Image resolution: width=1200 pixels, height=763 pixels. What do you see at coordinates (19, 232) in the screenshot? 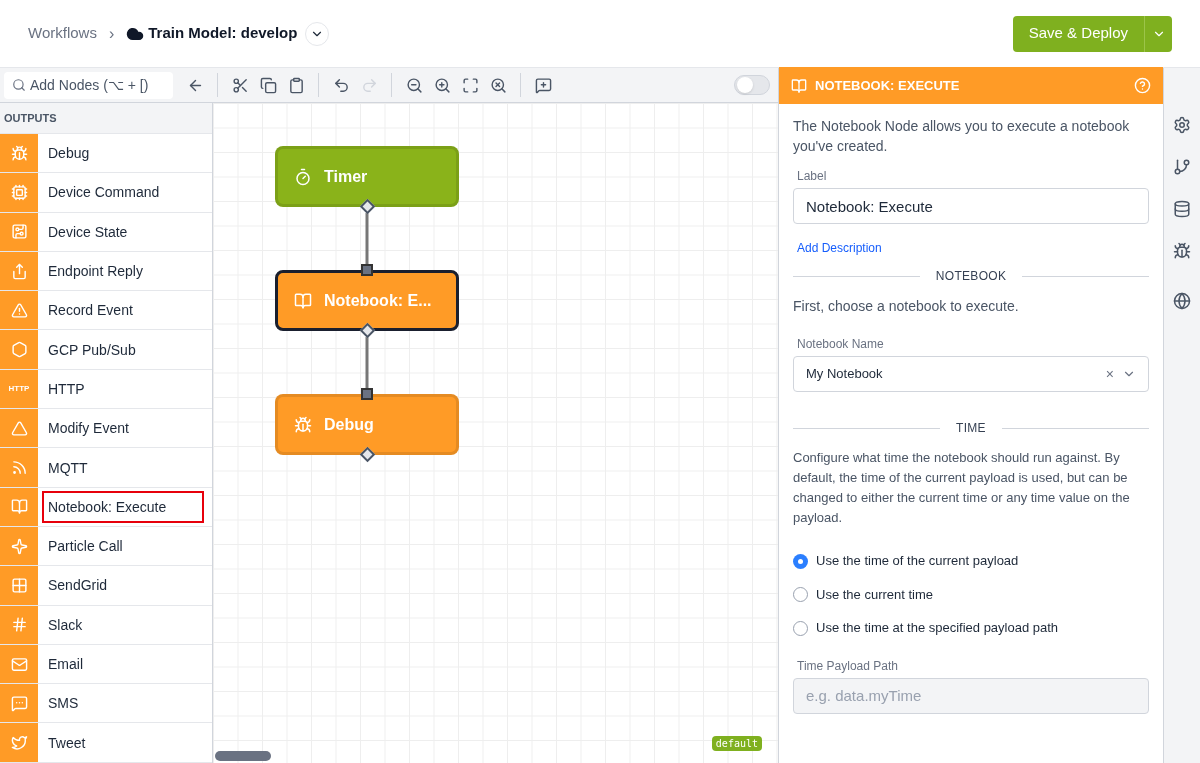
I see `circuit-icon` at bounding box center [19, 232].